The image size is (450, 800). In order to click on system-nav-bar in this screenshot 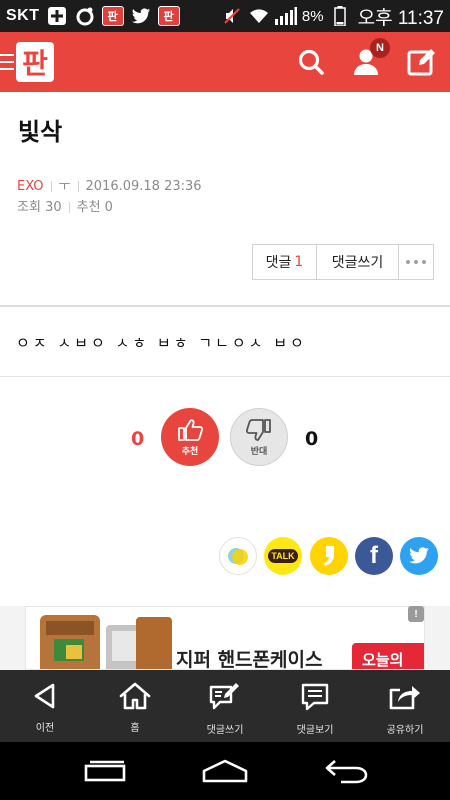, I will do `click(225, 771)`.